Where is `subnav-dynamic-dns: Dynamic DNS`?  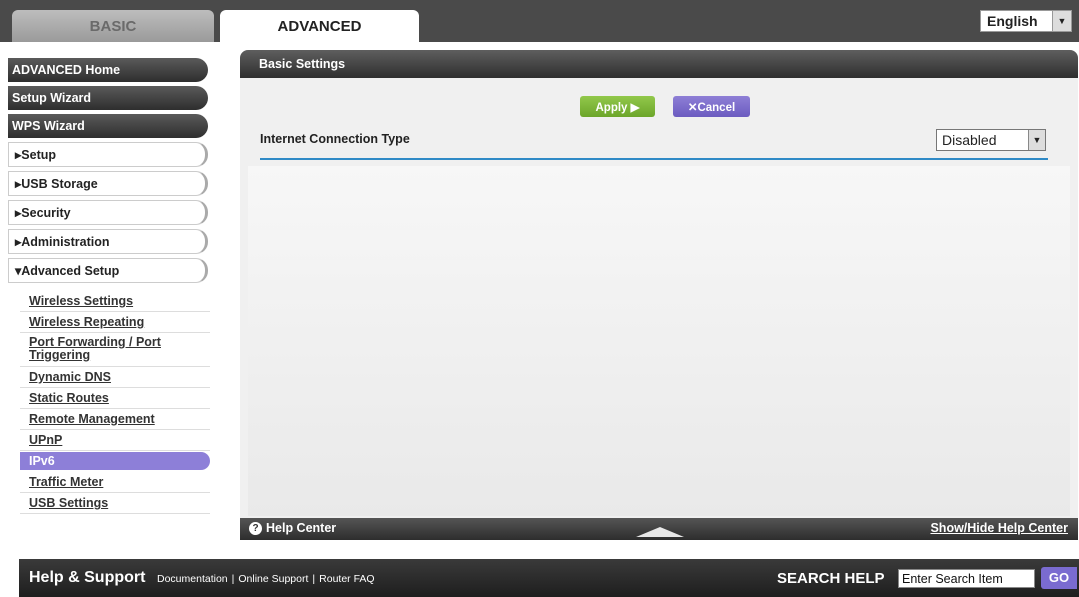
subnav-dynamic-dns: Dynamic DNS is located at coordinates (115, 377).